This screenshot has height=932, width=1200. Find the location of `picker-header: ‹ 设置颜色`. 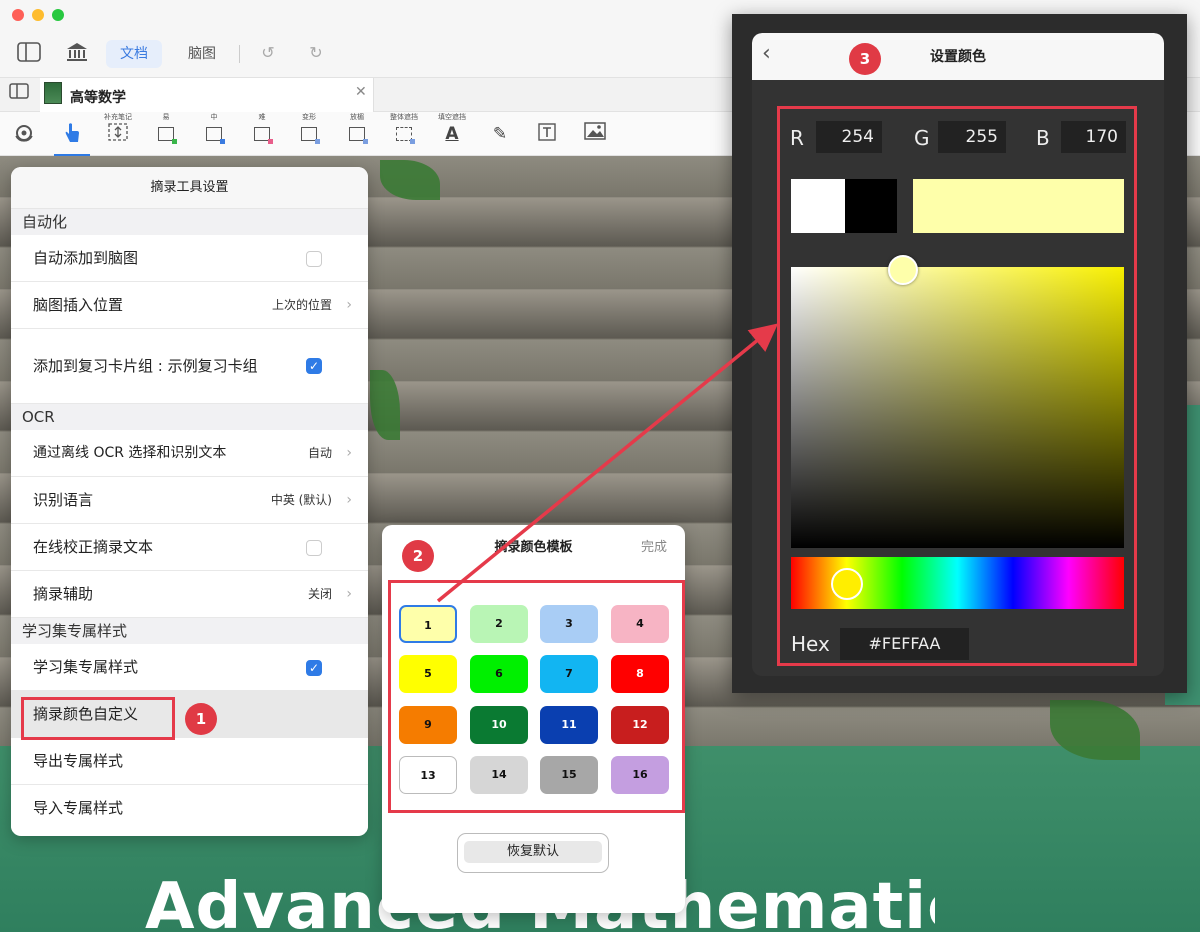

picker-header: ‹ 设置颜色 is located at coordinates (958, 56).